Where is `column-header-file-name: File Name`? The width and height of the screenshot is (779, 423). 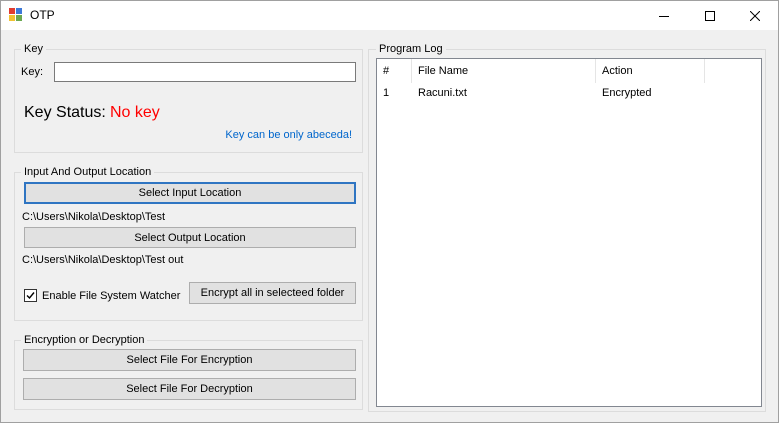 column-header-file-name: File Name is located at coordinates (504, 71).